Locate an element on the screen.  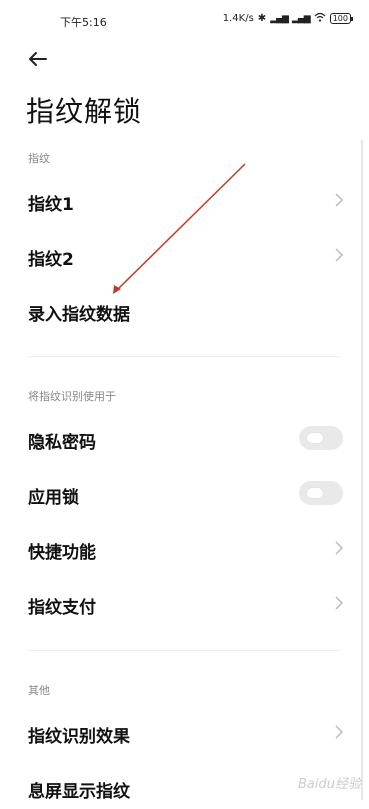
list-item-app-lock: 应用锁 is located at coordinates (184, 493).